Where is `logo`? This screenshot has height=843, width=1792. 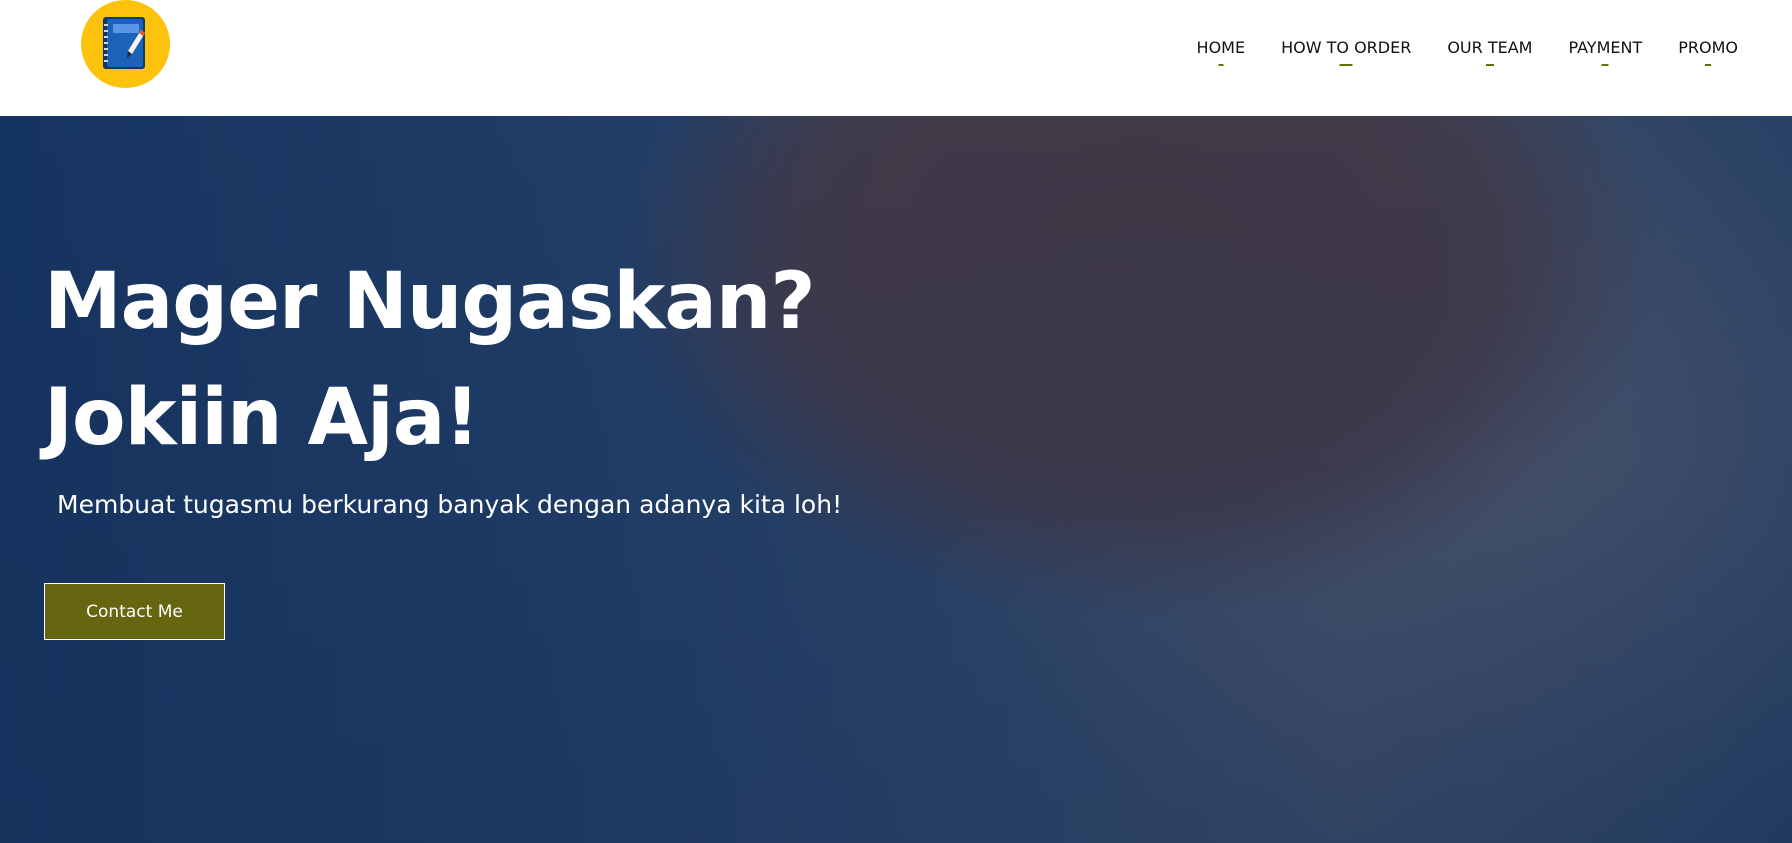
logo is located at coordinates (125, 44).